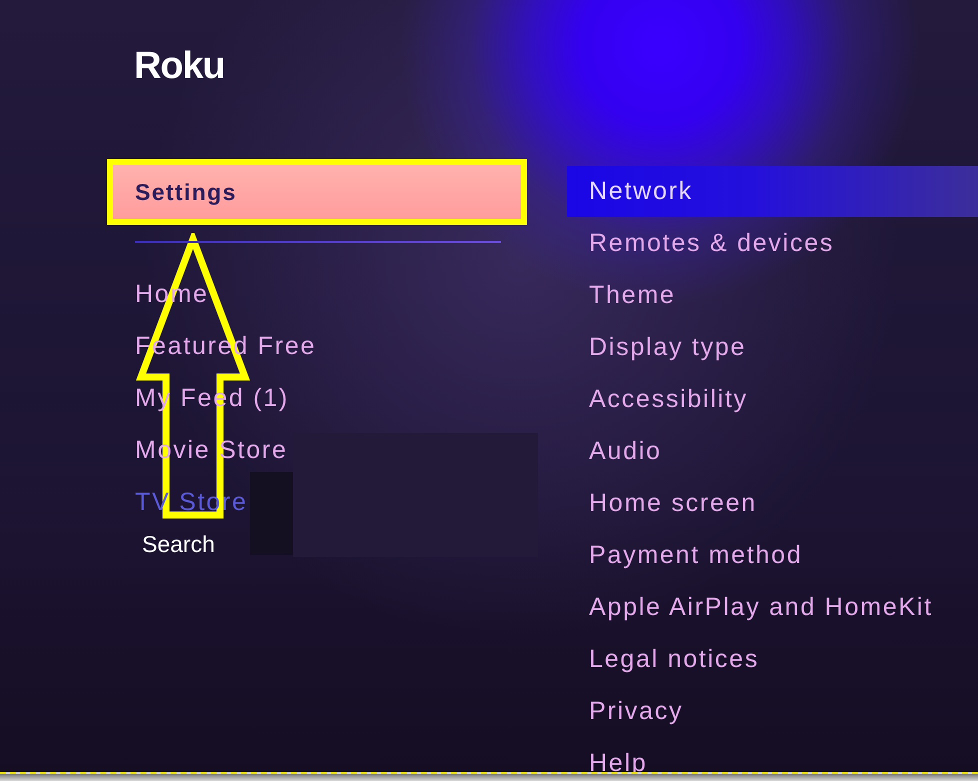 This screenshot has width=978, height=781. What do you see at coordinates (317, 192) in the screenshot?
I see `menu-header-item: Settings` at bounding box center [317, 192].